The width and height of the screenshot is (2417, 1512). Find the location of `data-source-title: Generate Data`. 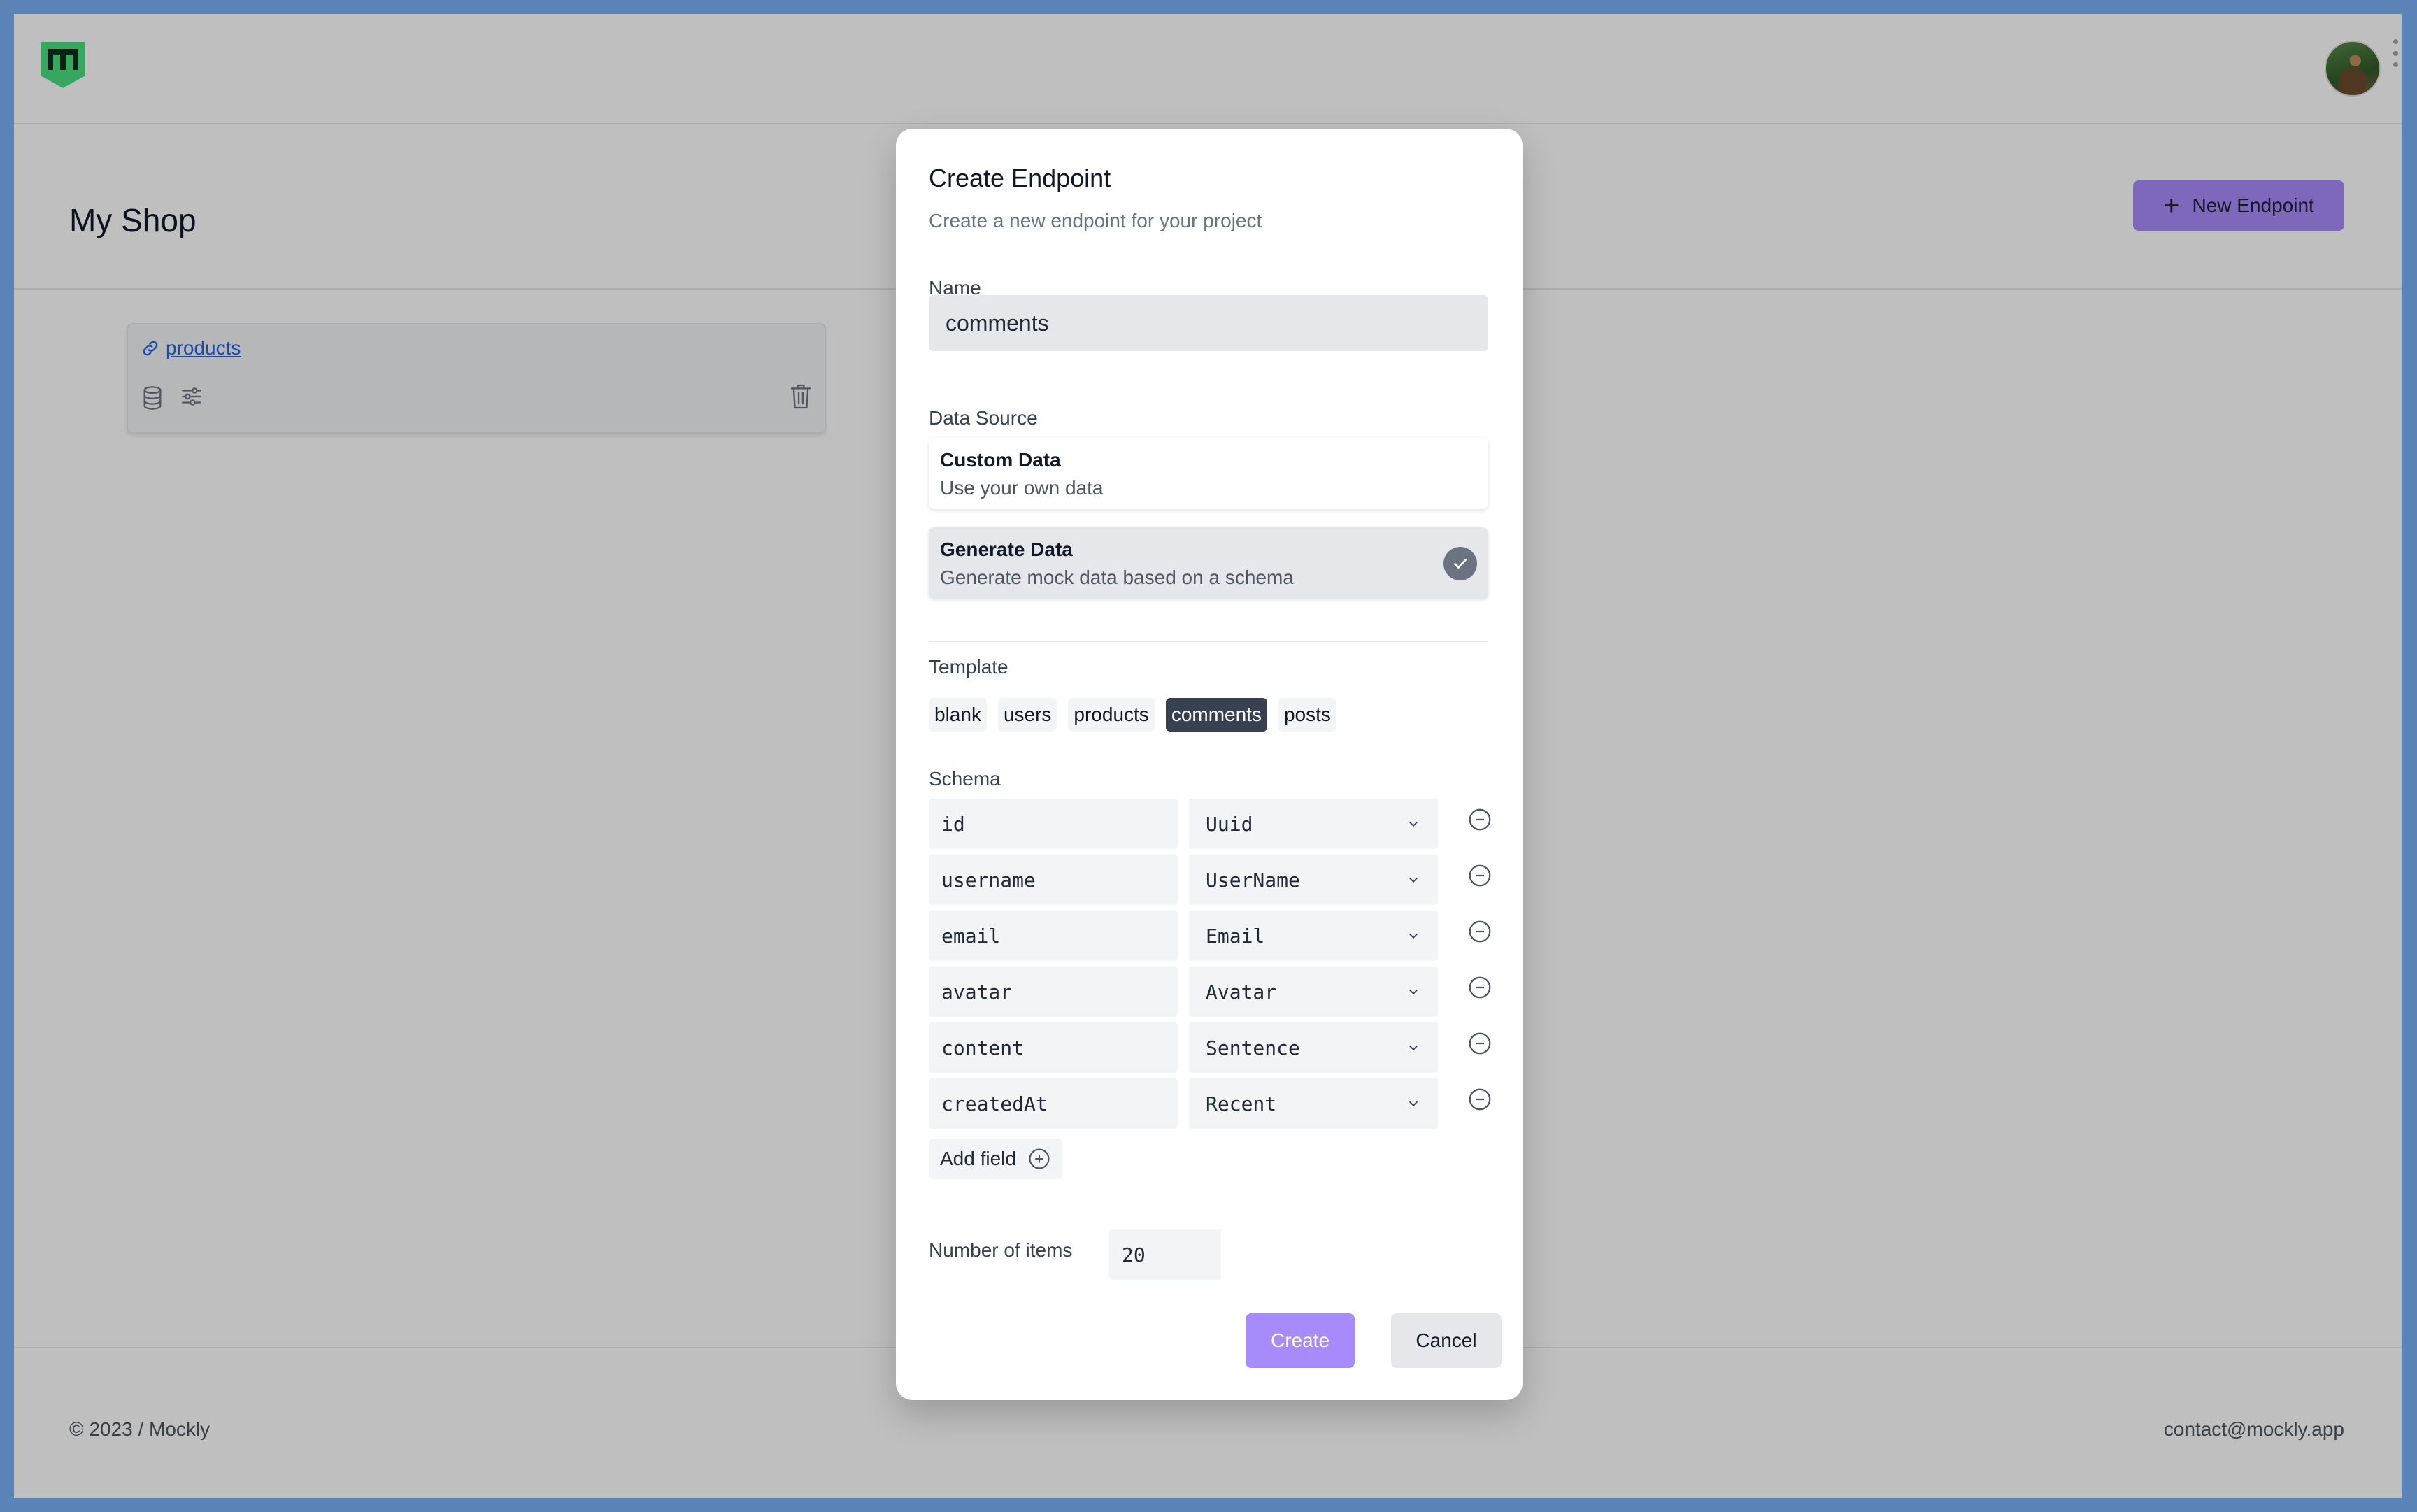

data-source-title: Generate Data is located at coordinates (1006, 549).